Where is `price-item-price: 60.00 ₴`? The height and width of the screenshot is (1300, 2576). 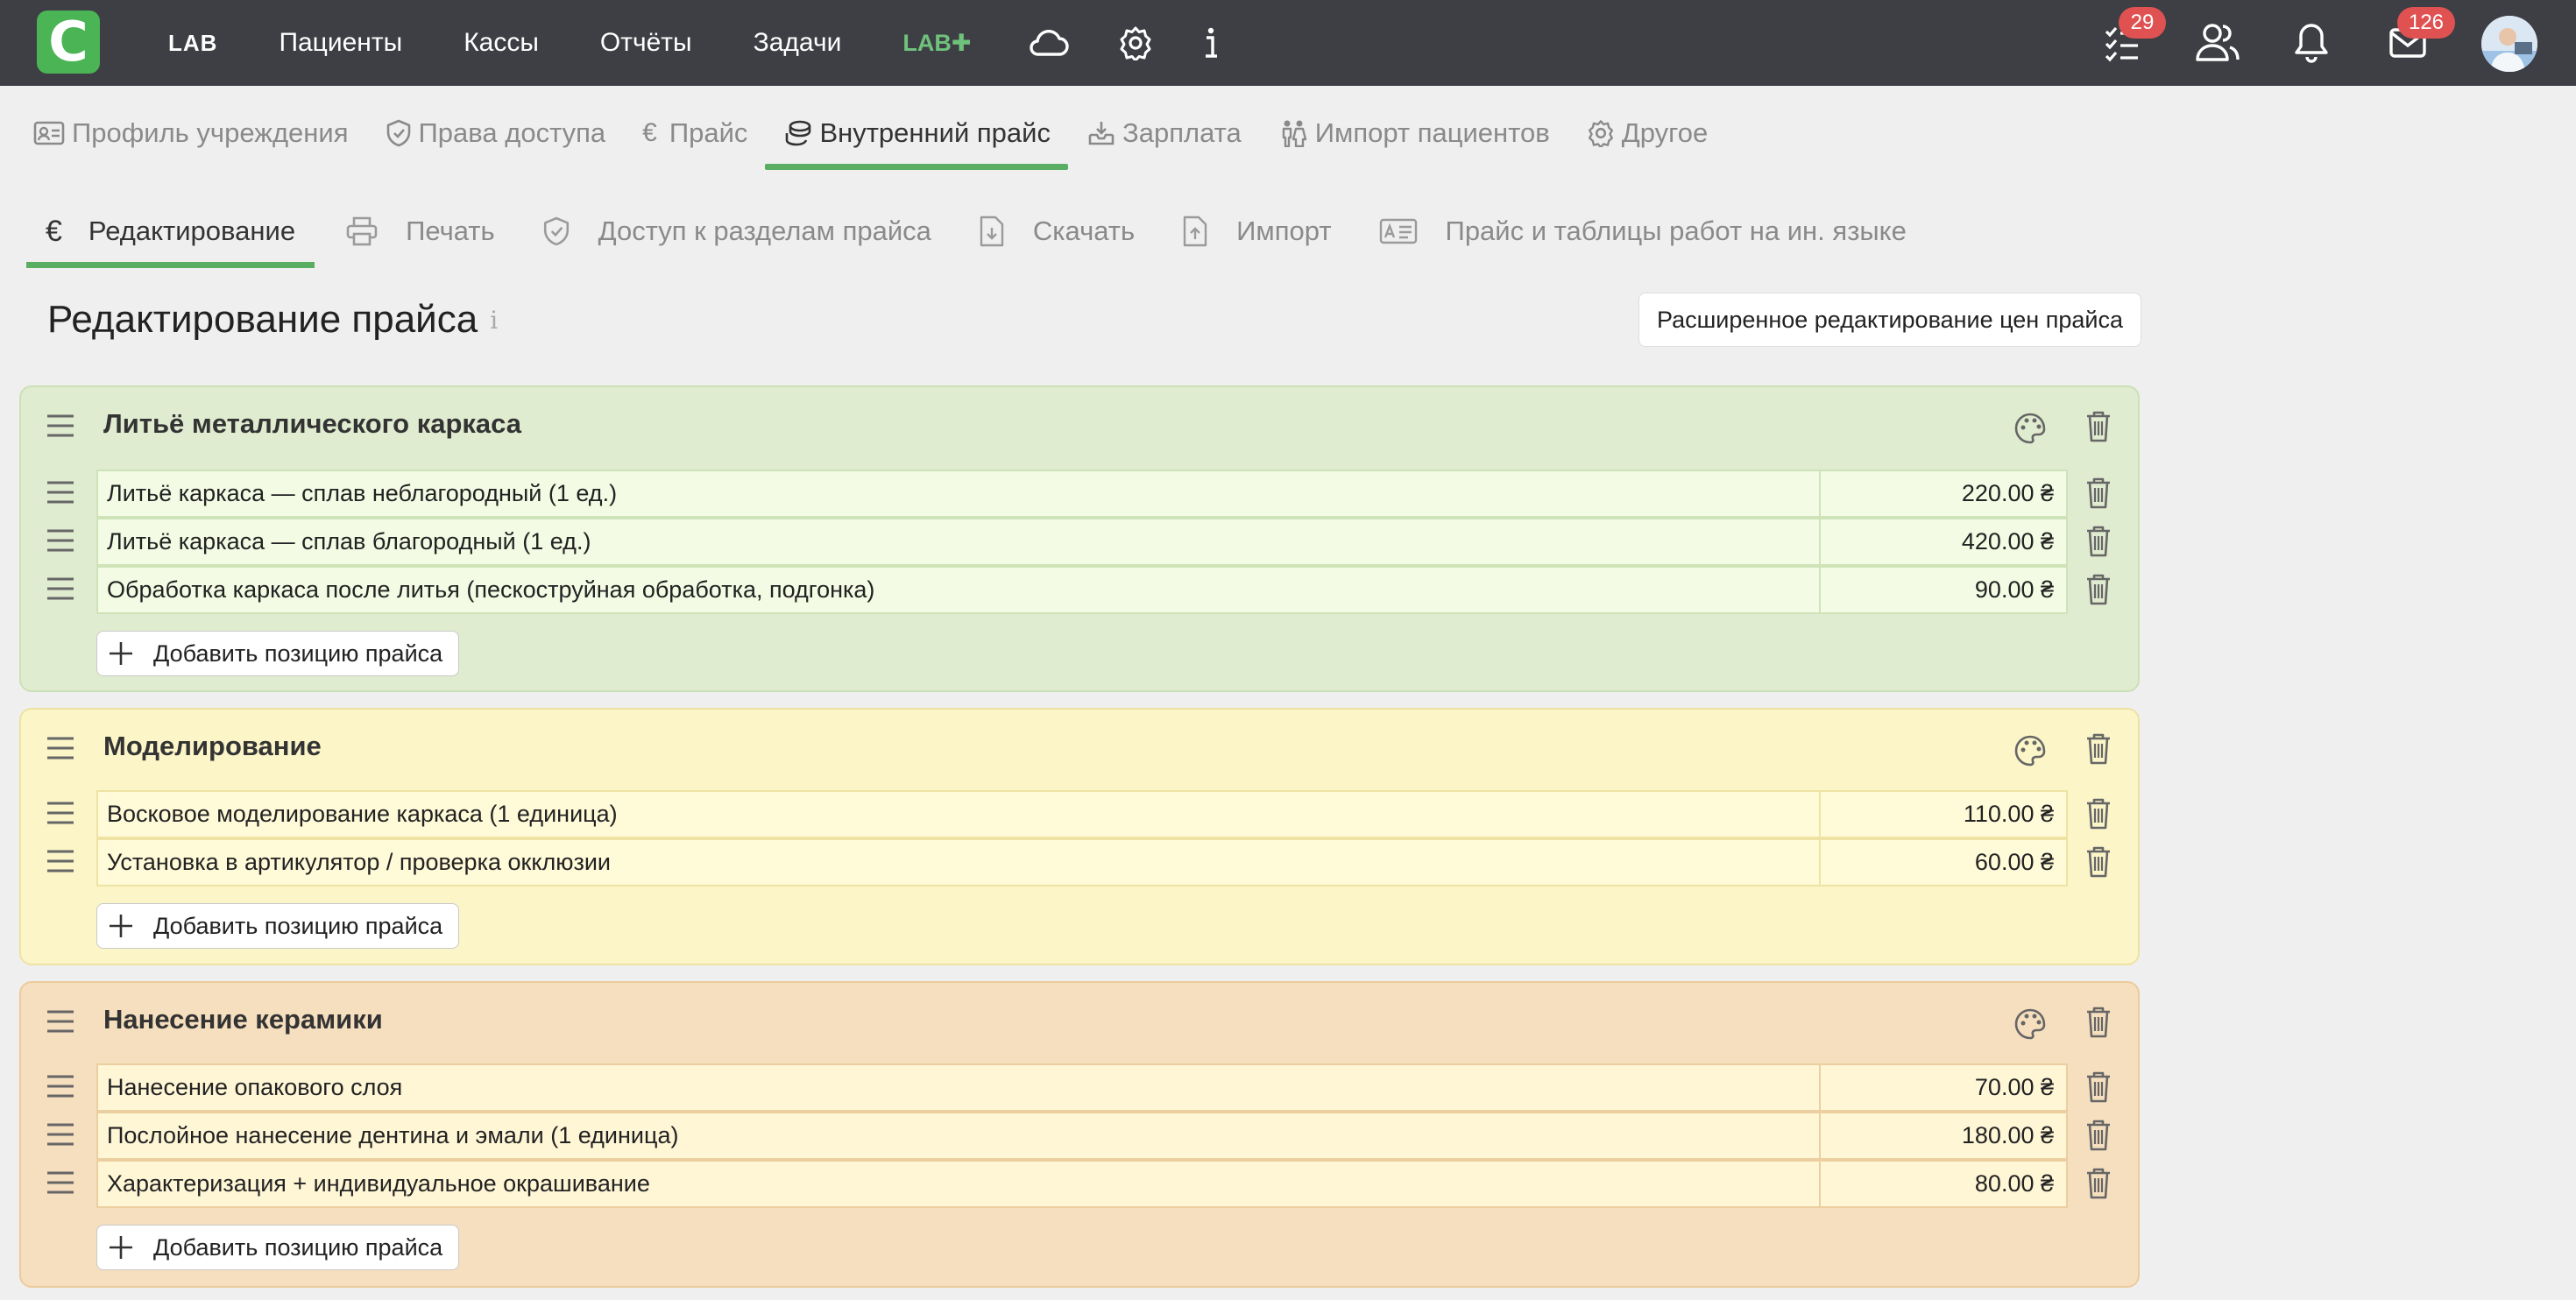 price-item-price: 60.00 ₴ is located at coordinates (1944, 862).